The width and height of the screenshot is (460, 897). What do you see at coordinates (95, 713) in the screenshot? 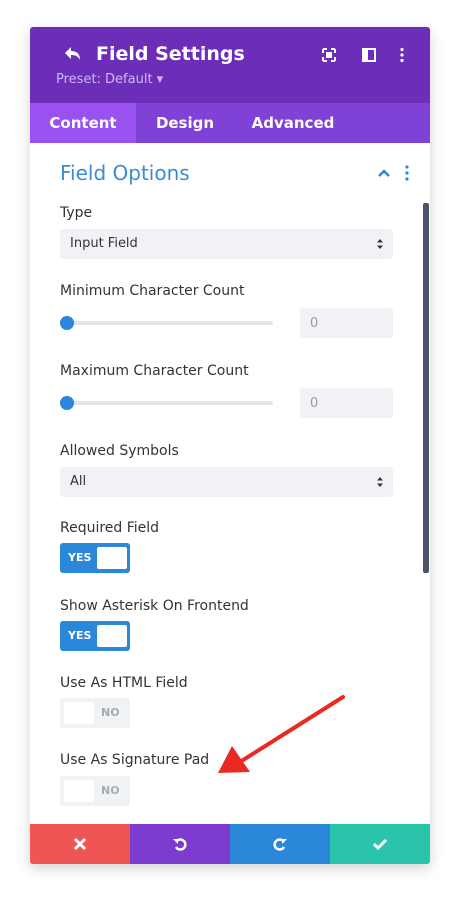
I see `html-field-toggle: NO` at bounding box center [95, 713].